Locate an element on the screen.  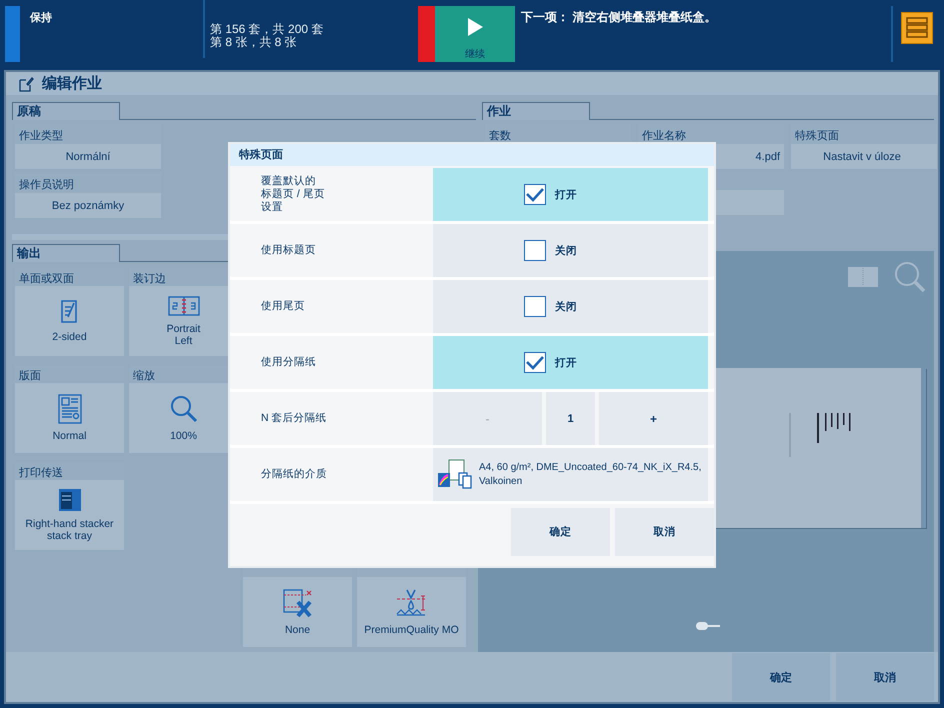
book-view-icon is located at coordinates (863, 277).